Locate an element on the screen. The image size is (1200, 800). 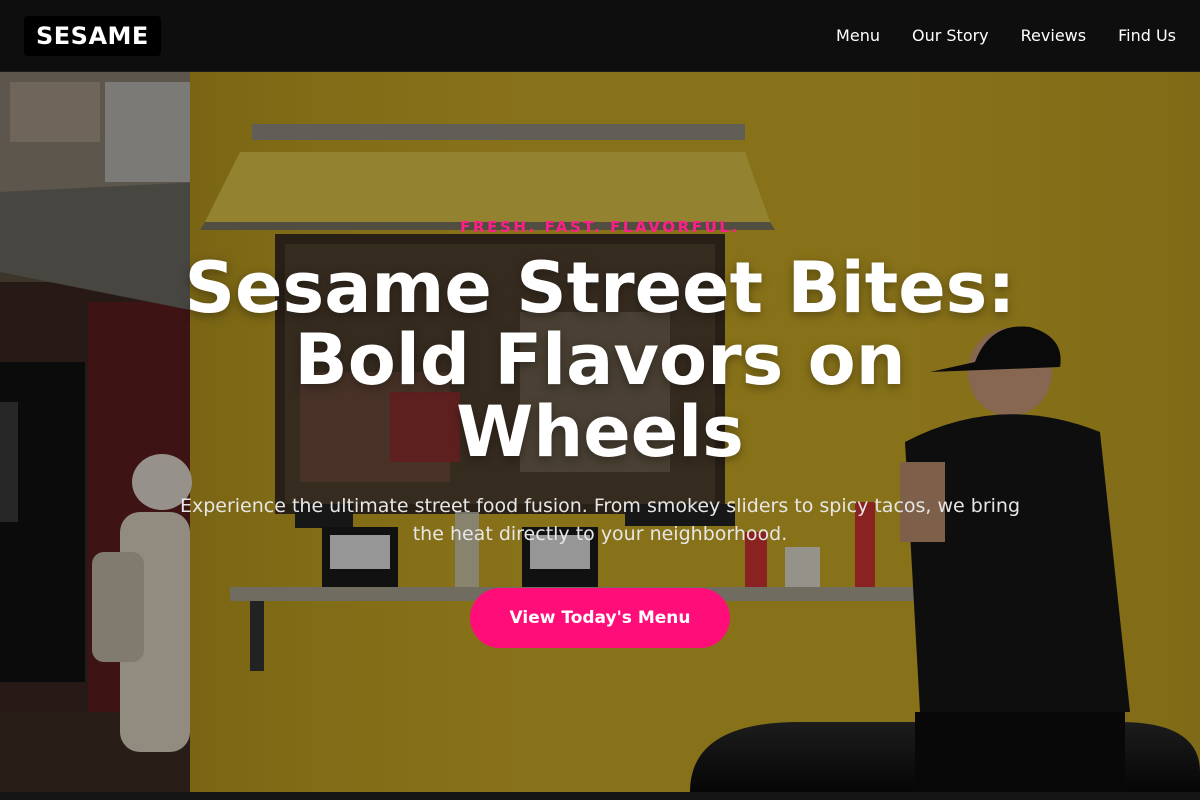
nav-link-menu: Menu is located at coordinates (858, 35).